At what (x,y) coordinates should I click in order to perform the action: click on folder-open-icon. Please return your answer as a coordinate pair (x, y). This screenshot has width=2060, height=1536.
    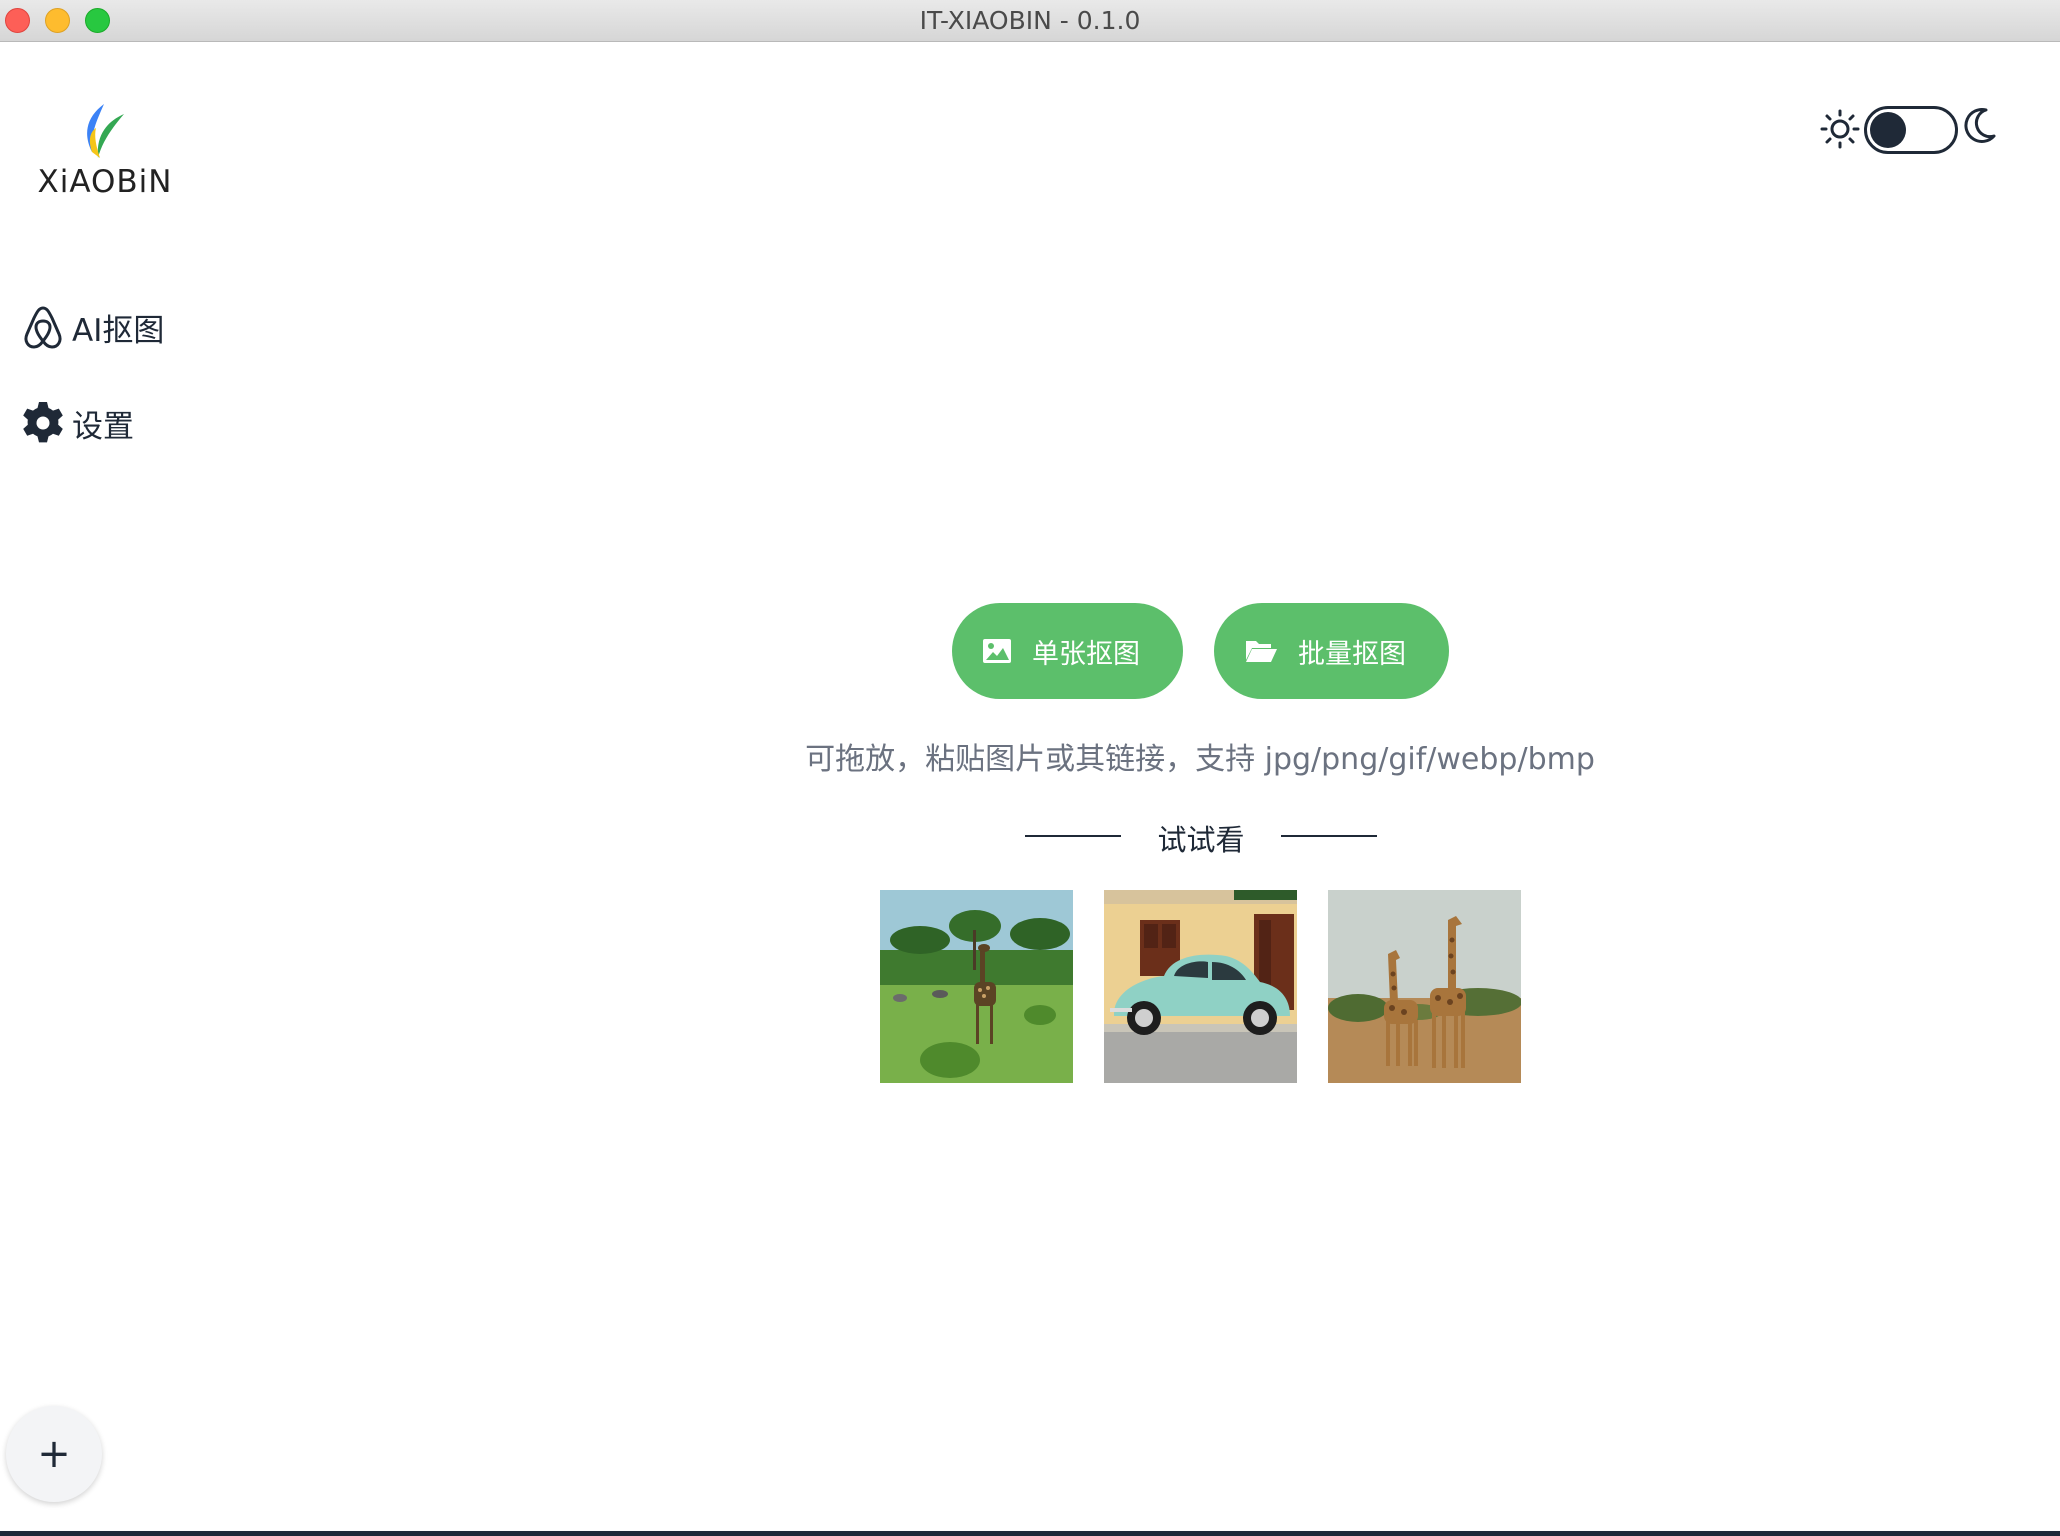
    Looking at the image, I should click on (1261, 651).